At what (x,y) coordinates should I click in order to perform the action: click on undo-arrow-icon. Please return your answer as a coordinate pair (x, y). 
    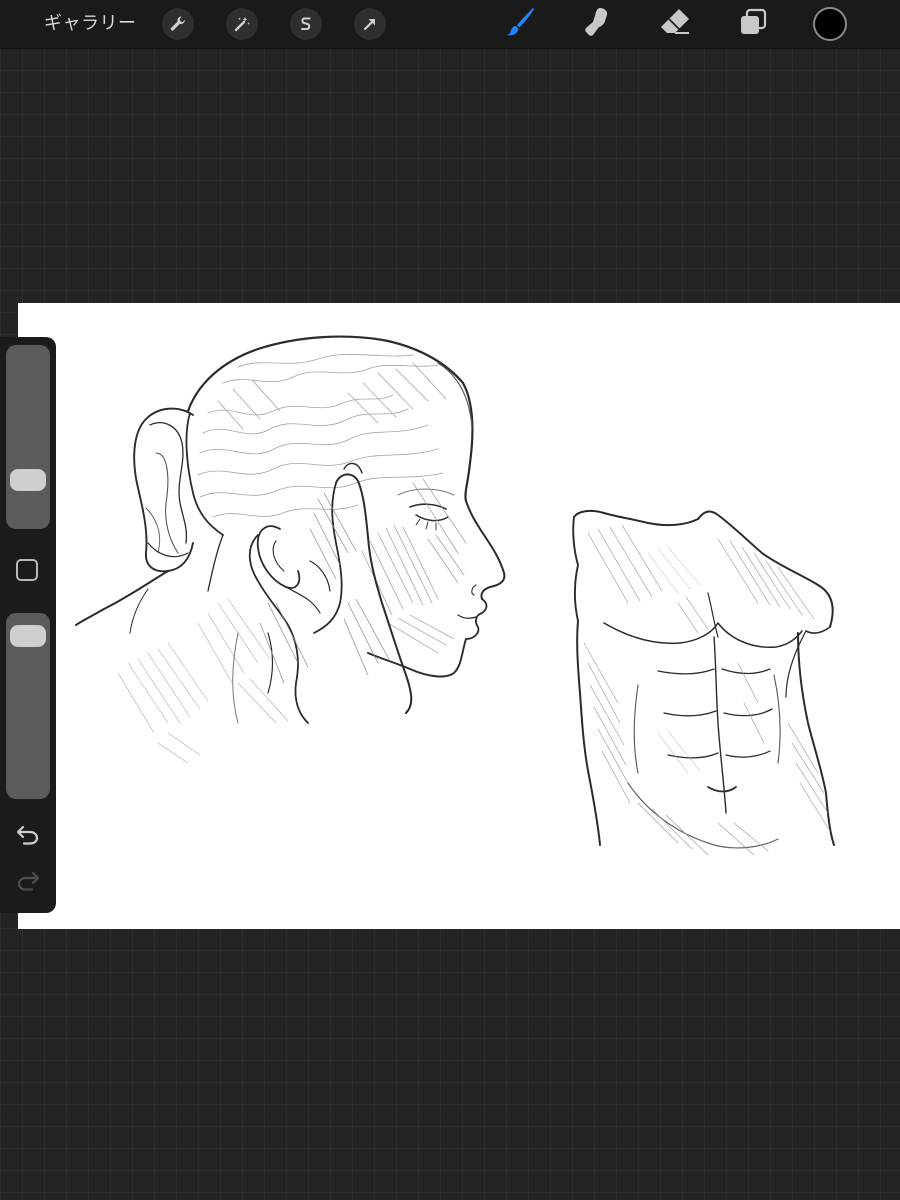
    Looking at the image, I should click on (28, 837).